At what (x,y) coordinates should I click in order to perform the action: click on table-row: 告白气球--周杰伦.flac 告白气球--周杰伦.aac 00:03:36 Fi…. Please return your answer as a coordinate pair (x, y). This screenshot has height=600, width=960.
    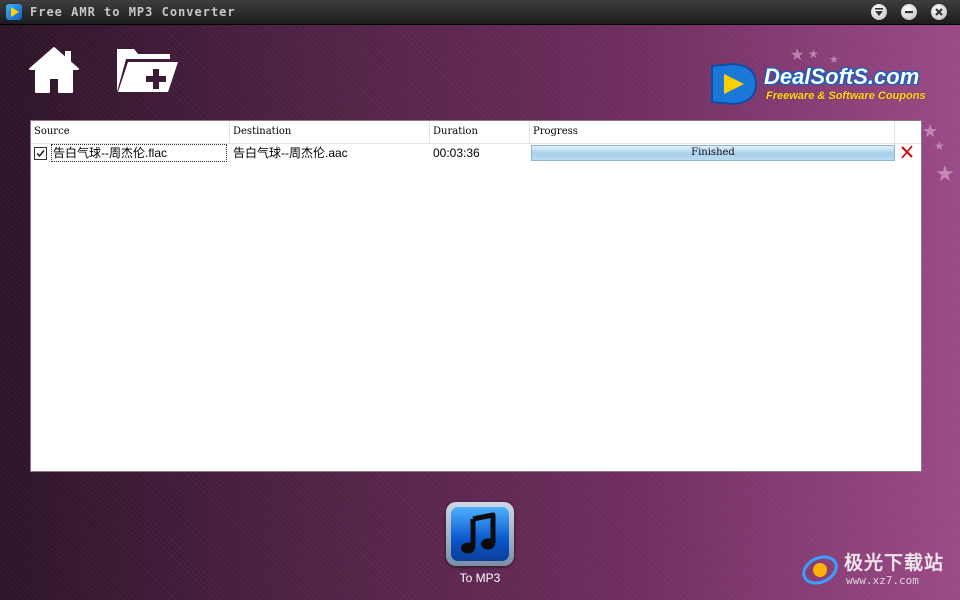
    Looking at the image, I should click on (476, 153).